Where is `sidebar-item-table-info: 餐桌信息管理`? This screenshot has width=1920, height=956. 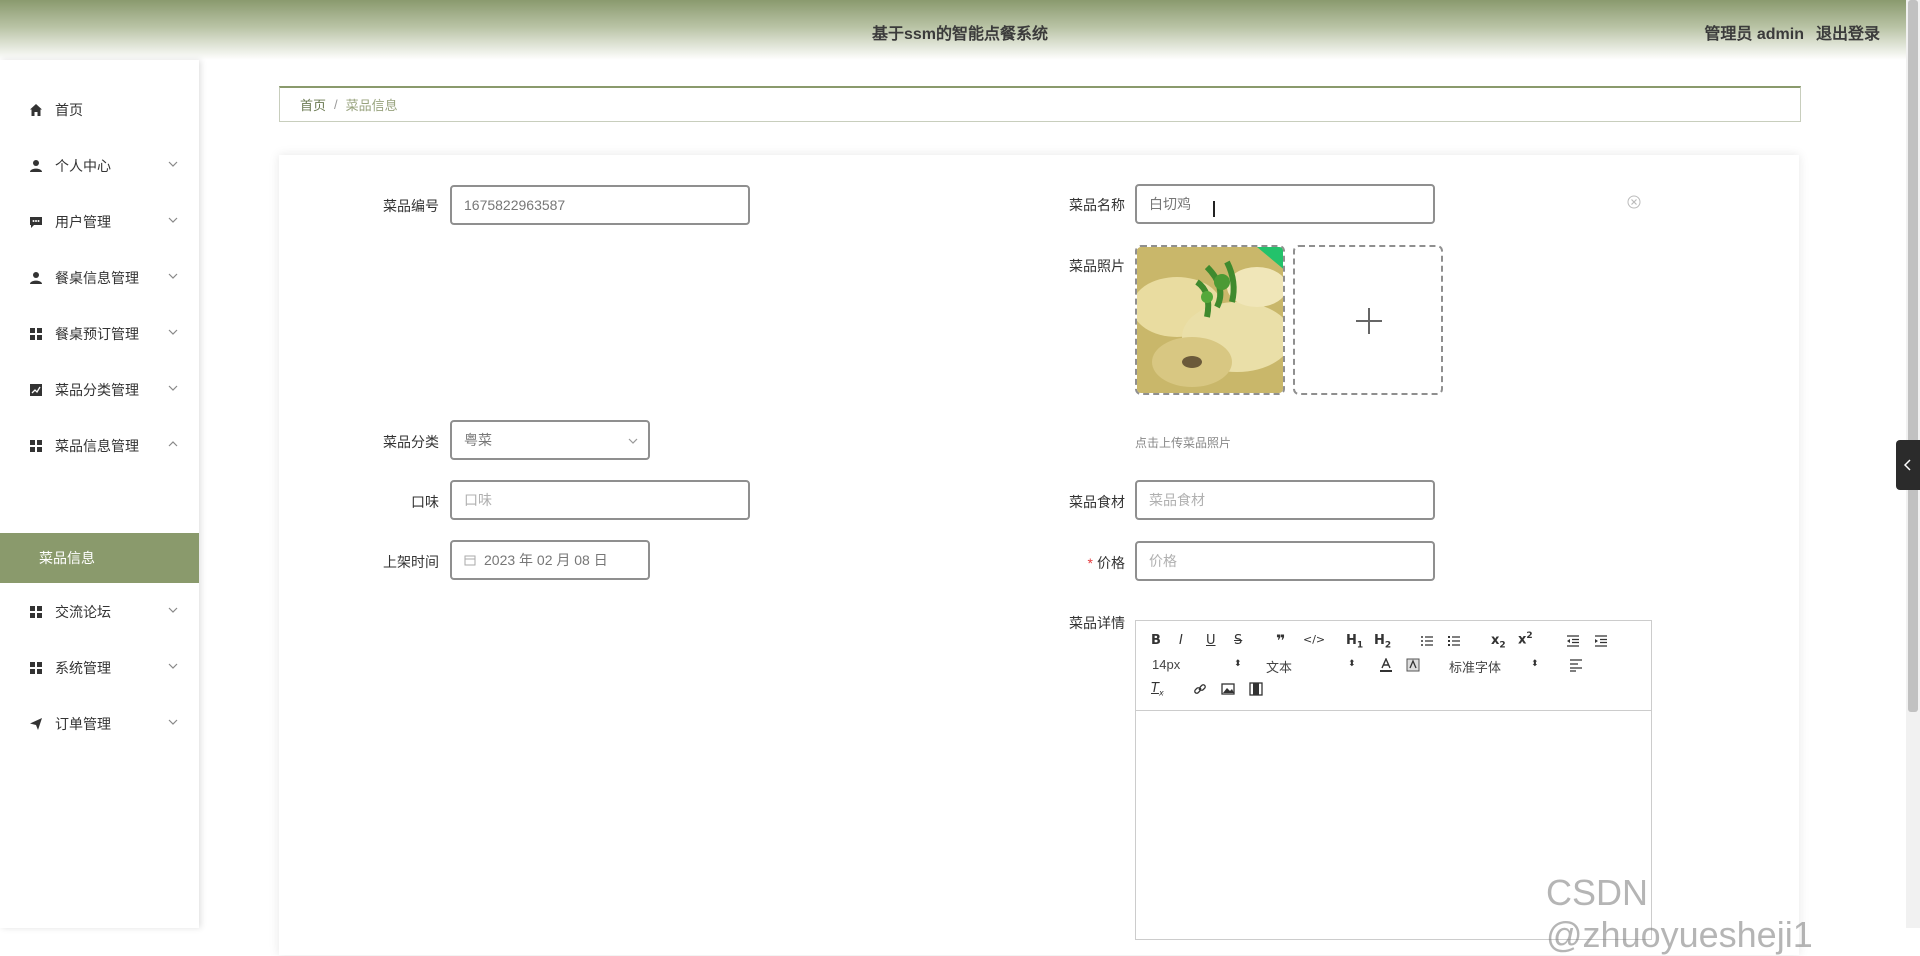 sidebar-item-table-info: 餐桌信息管理 is located at coordinates (99, 278).